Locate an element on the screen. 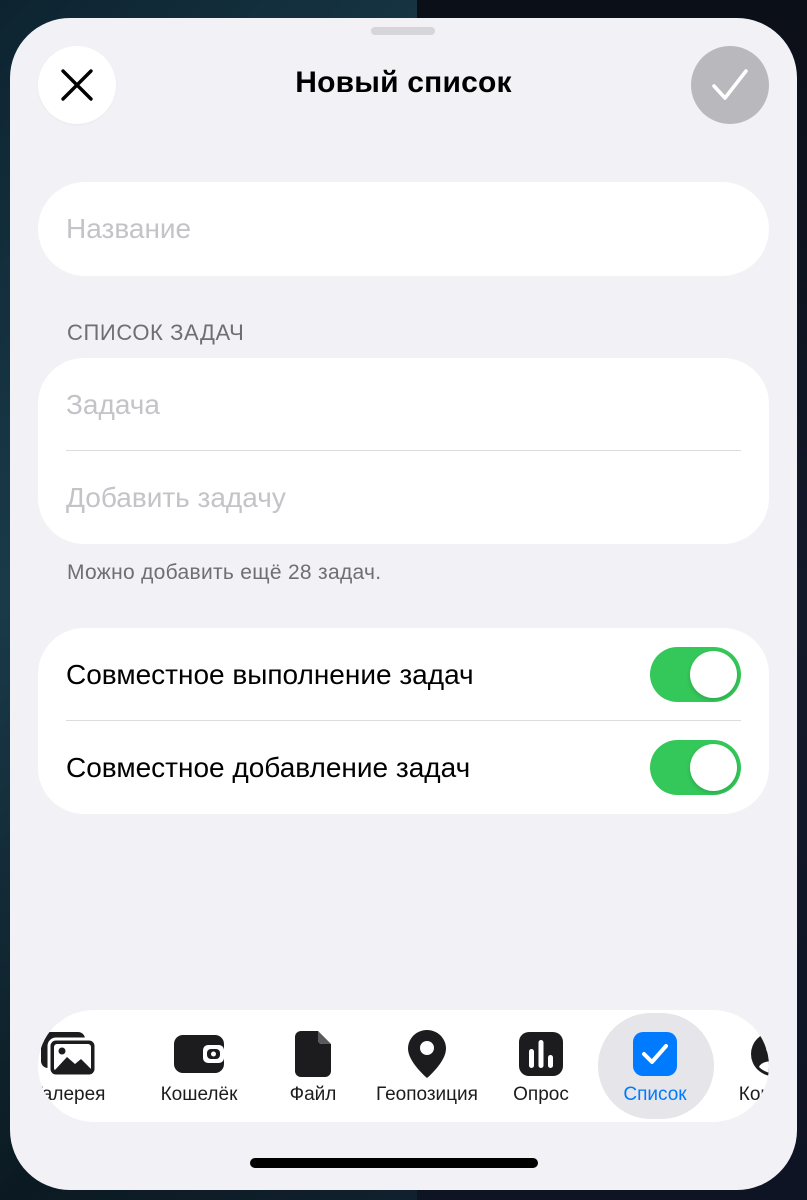 The image size is (807, 1200). done-button is located at coordinates (730, 85).